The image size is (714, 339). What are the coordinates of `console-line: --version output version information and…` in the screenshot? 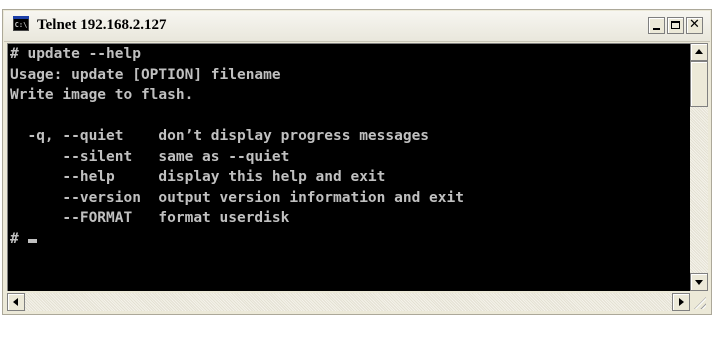 It's located at (237, 197).